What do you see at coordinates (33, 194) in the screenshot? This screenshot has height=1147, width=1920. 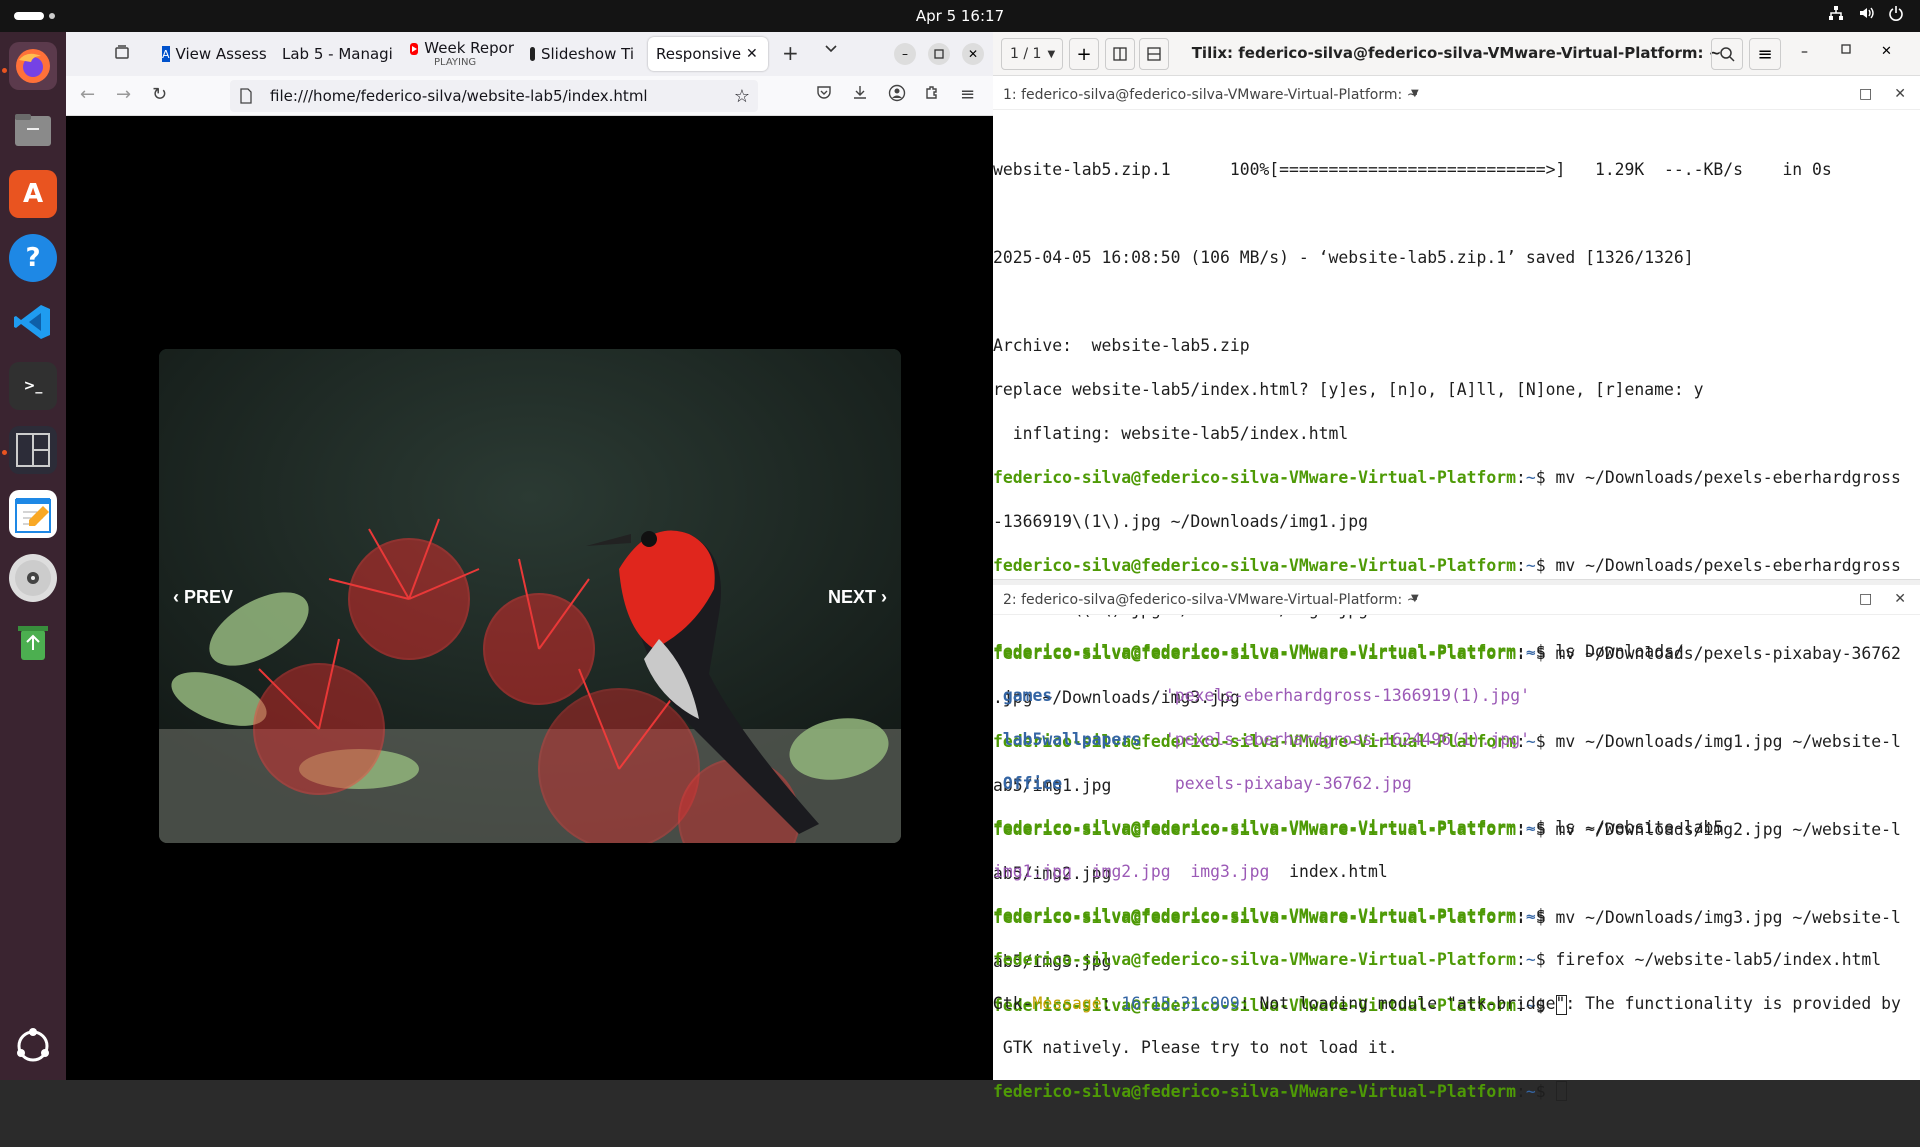 I see `app-center-icon: A` at bounding box center [33, 194].